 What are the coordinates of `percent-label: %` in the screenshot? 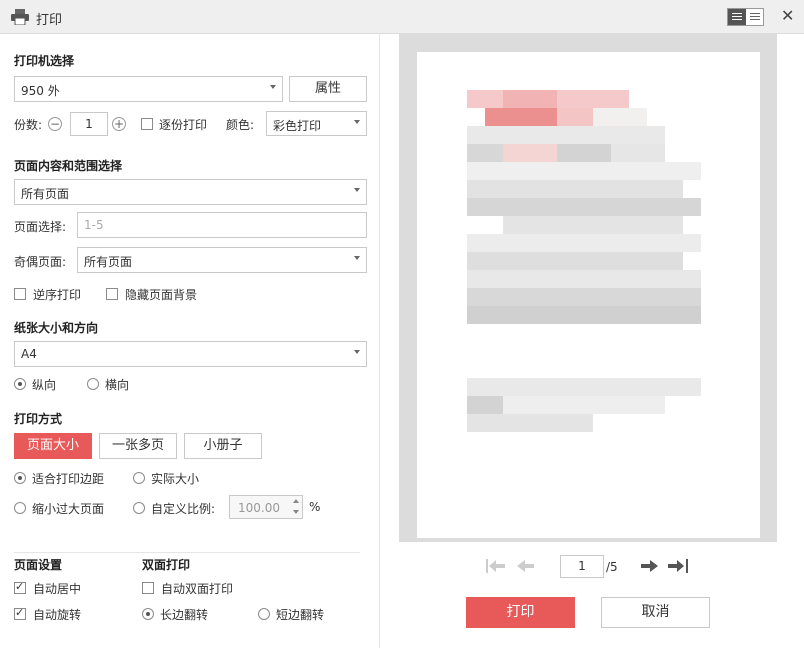 It's located at (315, 507).